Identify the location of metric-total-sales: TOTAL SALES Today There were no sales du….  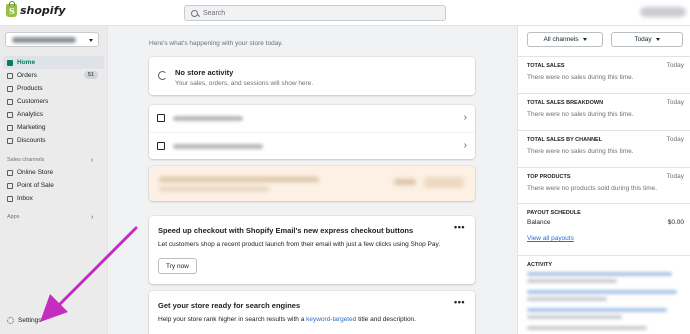
(604, 74).